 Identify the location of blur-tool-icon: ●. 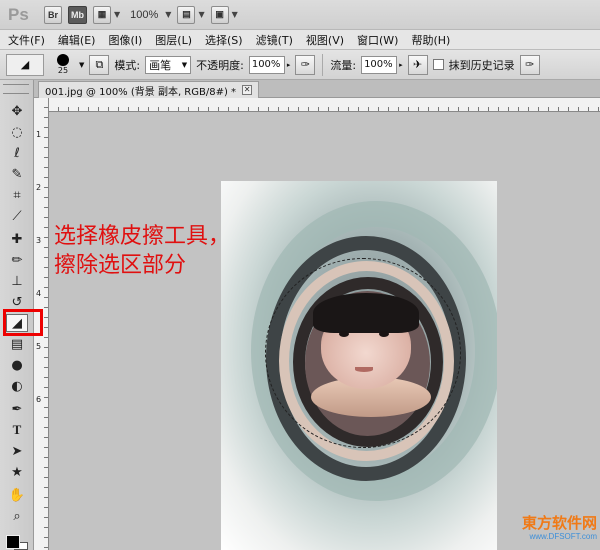
(17, 365).